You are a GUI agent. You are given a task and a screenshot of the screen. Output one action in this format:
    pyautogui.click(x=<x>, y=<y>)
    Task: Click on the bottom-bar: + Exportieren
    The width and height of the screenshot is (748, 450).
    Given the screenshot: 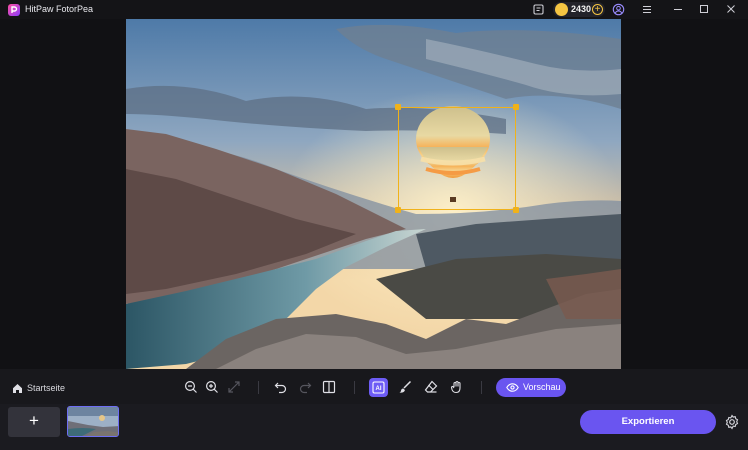 What is the action you would take?
    pyautogui.click(x=374, y=427)
    